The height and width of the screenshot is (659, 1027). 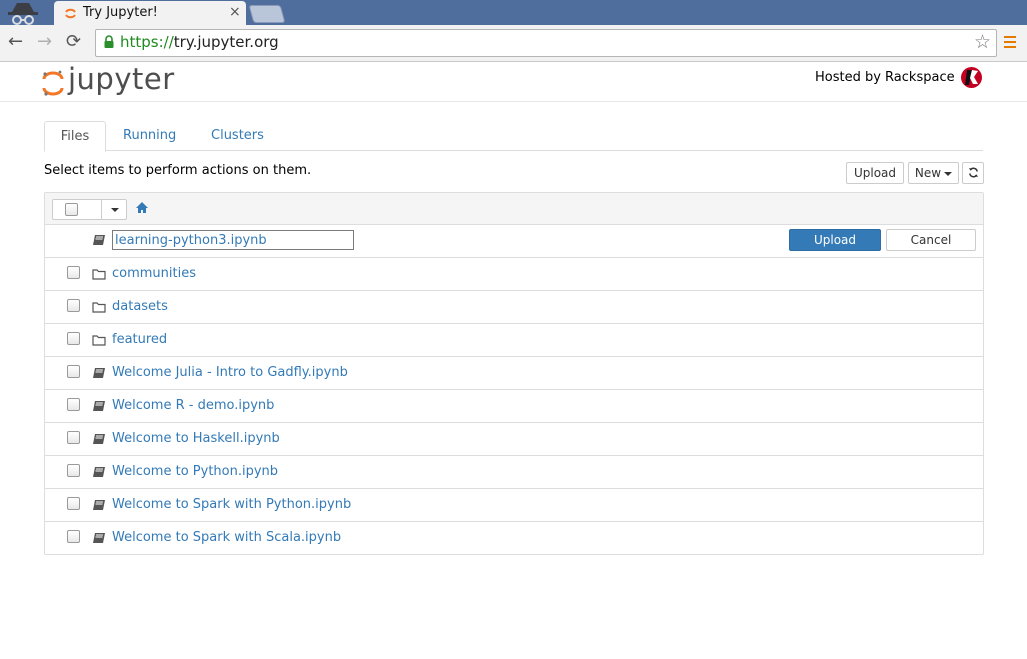 I want to click on new-dropdown-button: New, so click(x=933, y=173).